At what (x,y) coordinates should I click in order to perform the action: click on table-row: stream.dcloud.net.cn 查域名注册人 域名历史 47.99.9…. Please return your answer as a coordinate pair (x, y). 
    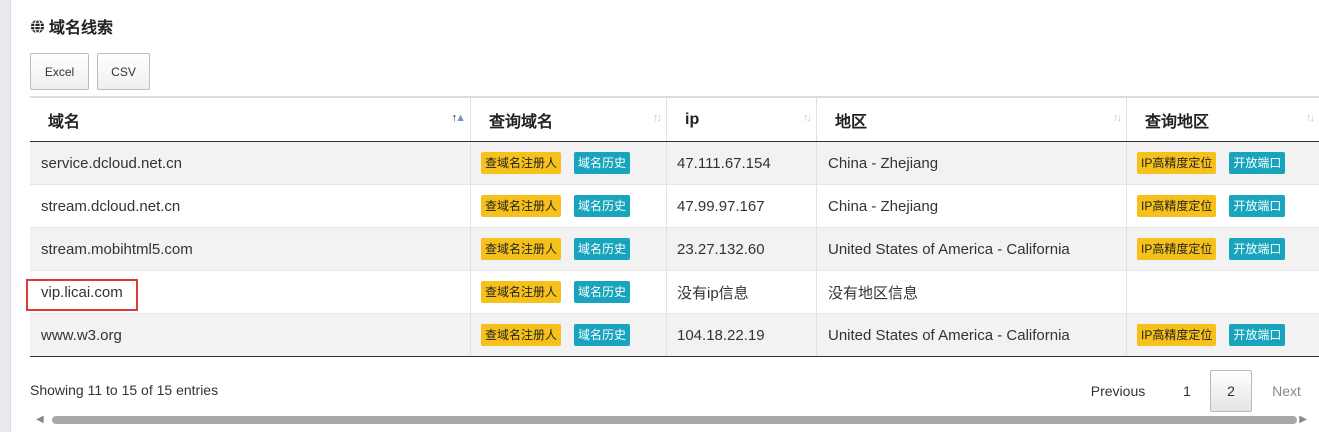
    Looking at the image, I should click on (674, 206).